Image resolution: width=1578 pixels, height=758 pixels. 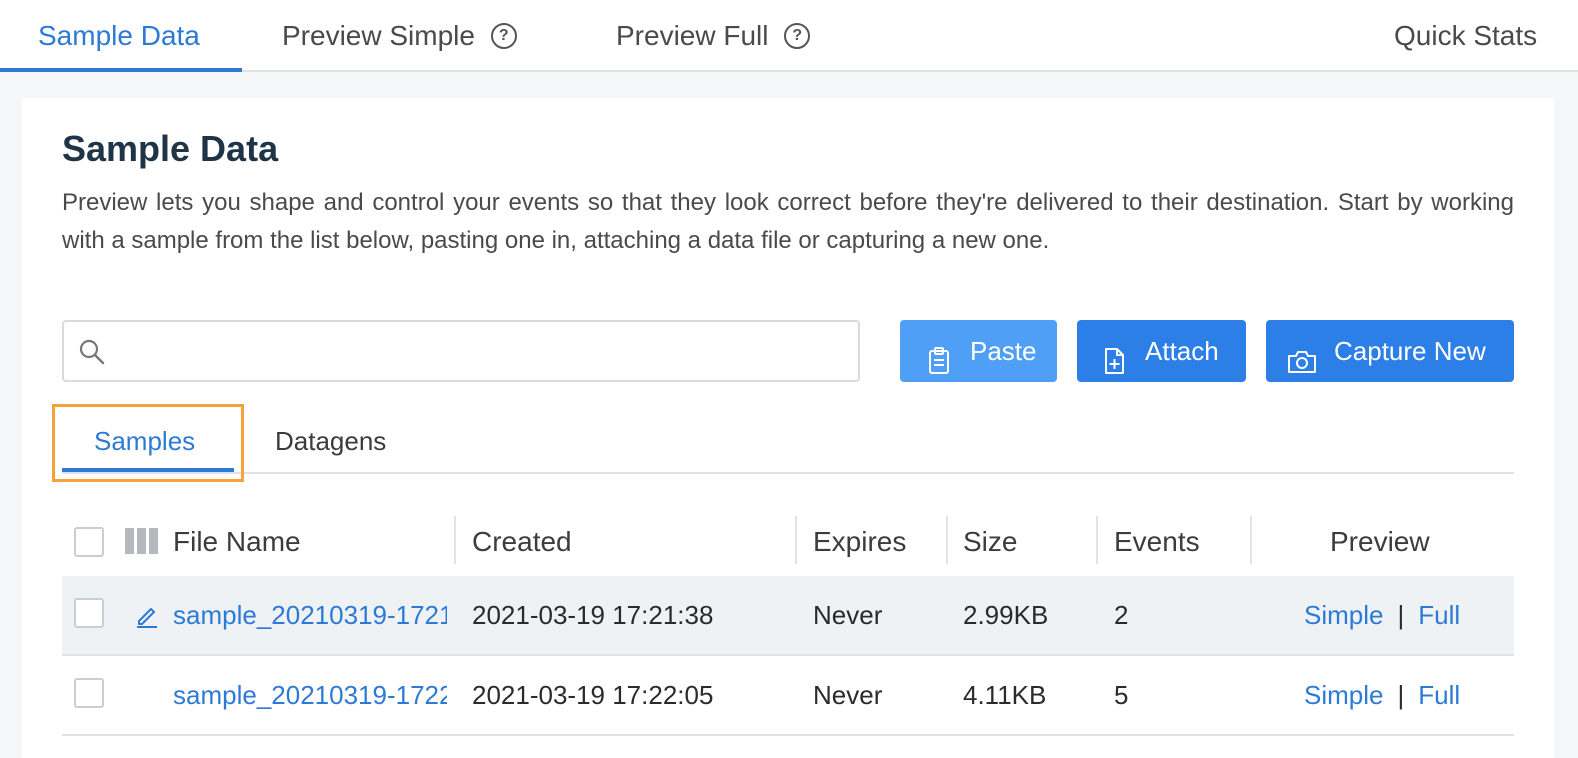 What do you see at coordinates (142, 543) in the screenshot?
I see `columns-icon` at bounding box center [142, 543].